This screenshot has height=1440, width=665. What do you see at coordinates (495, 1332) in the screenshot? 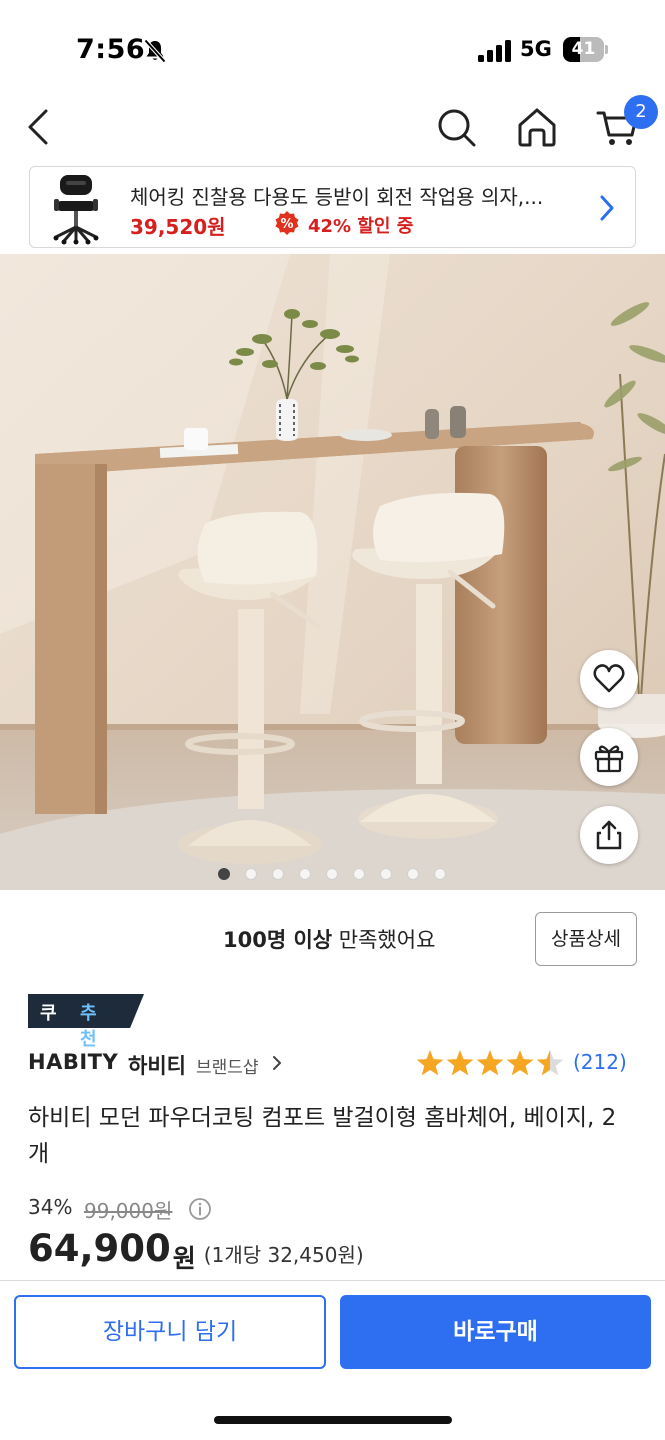
I see `buy-now-button: 바로구매` at bounding box center [495, 1332].